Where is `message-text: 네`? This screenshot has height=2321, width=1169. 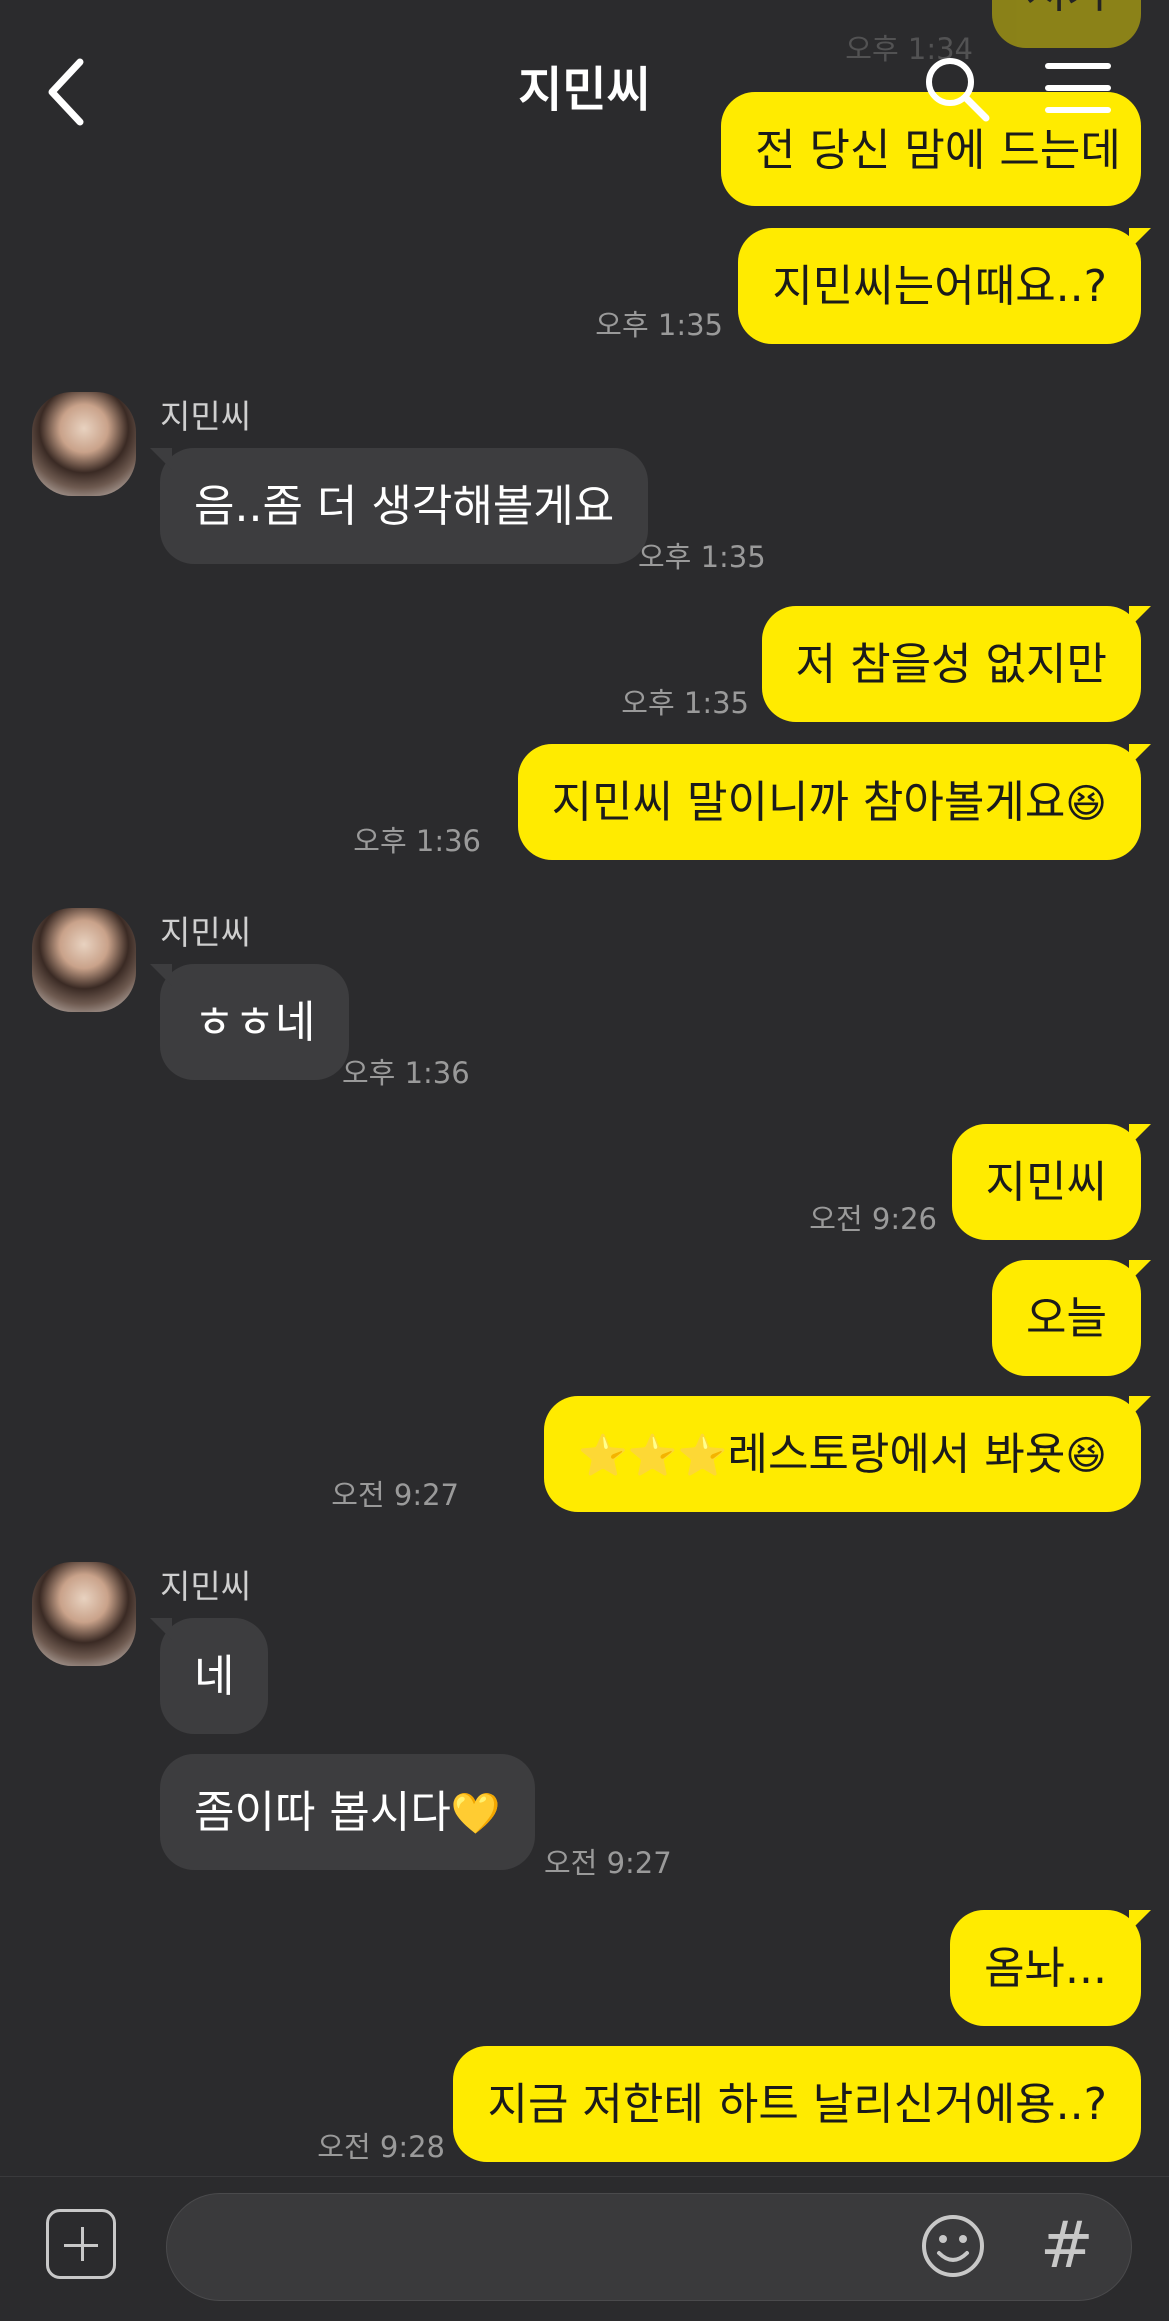 message-text: 네 is located at coordinates (214, 1676).